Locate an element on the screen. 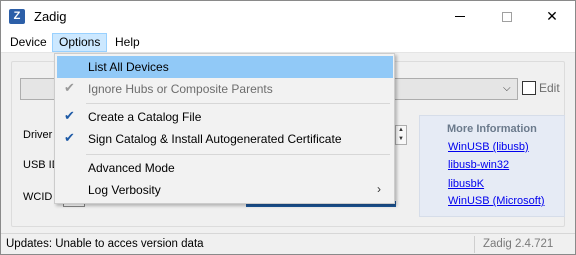 The height and width of the screenshot is (255, 576). menu-item-label: List All Devices is located at coordinates (128, 67).